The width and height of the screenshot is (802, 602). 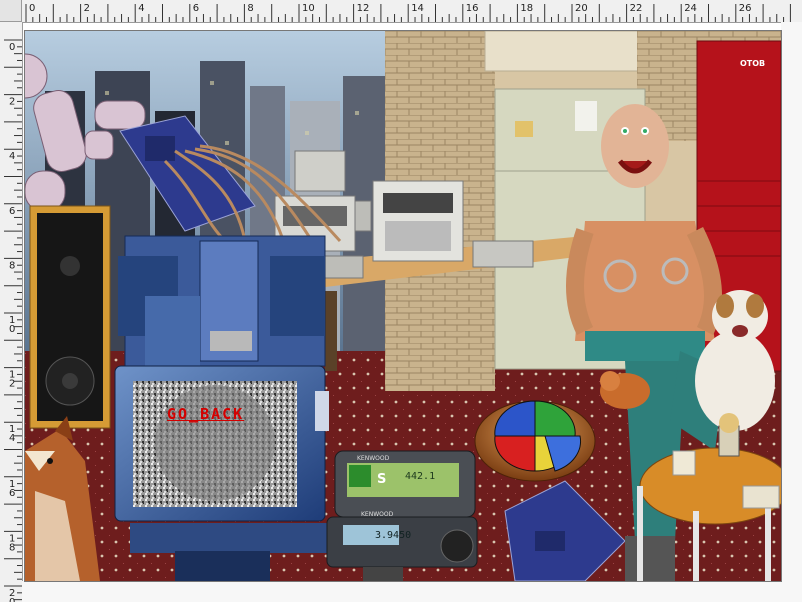 What do you see at coordinates (581, 8) in the screenshot?
I see `ruler-label: 20` at bounding box center [581, 8].